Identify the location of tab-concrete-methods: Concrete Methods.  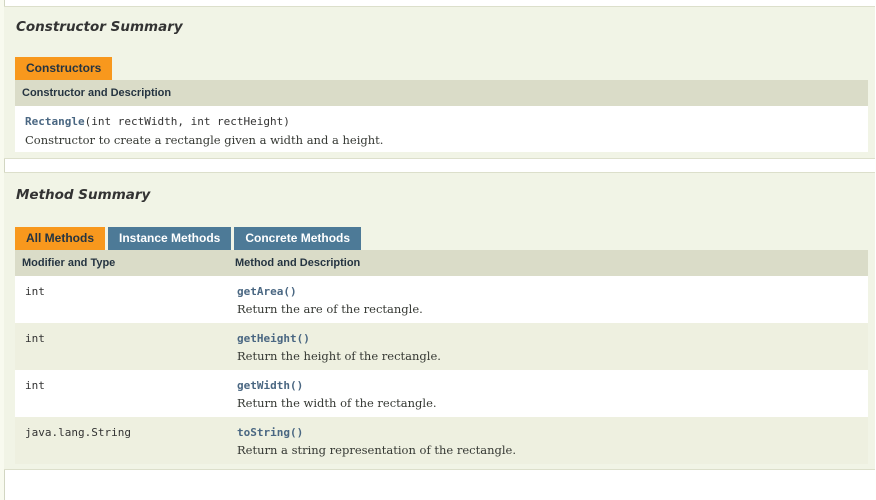
(298, 238).